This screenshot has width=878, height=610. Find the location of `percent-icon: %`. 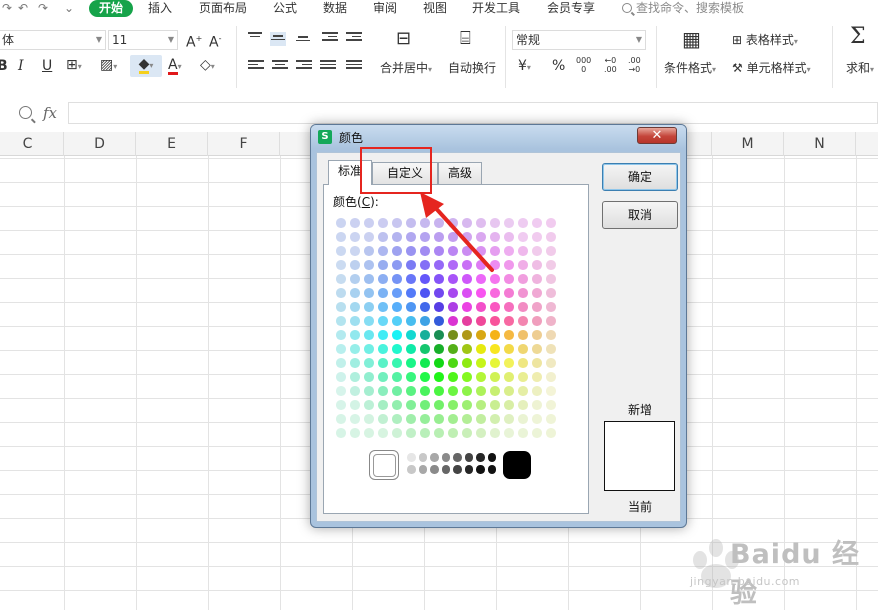

percent-icon: % is located at coordinates (558, 66).